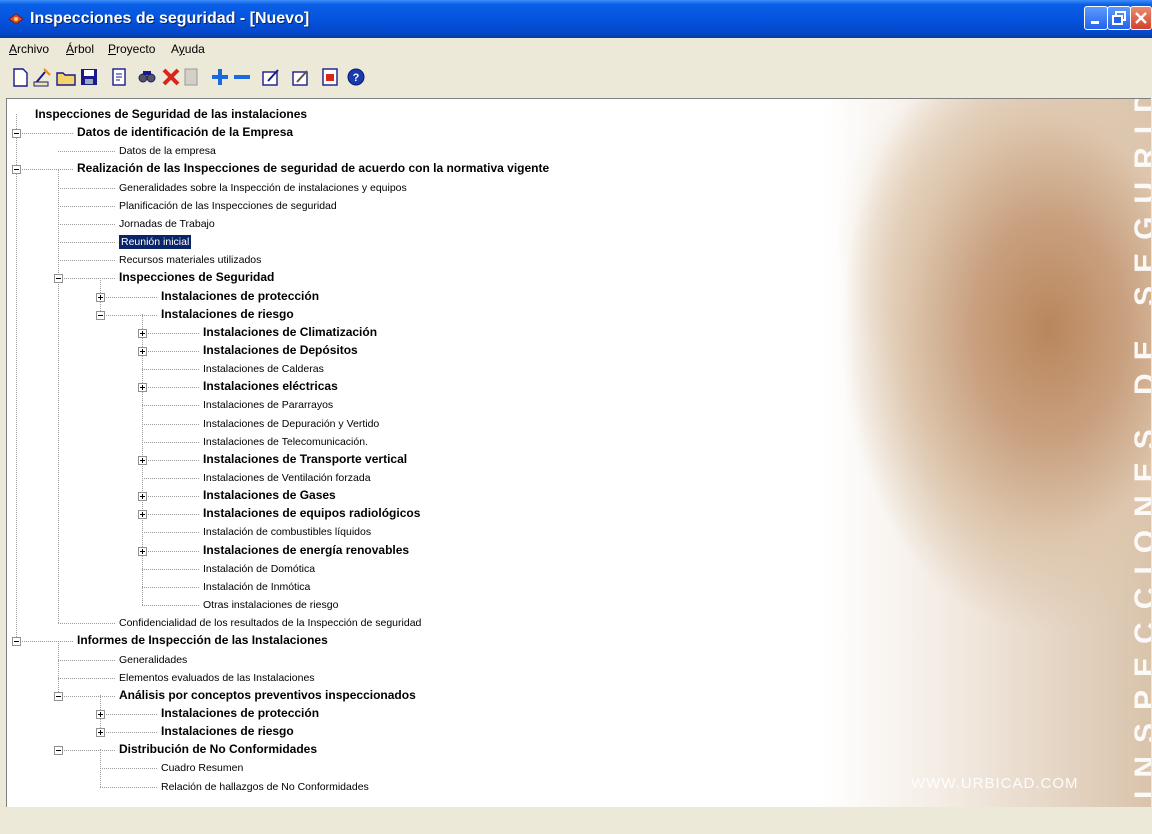 This screenshot has width=1152, height=834. I want to click on tree-node: Instalaciones de energía renovables, so click(306, 550).